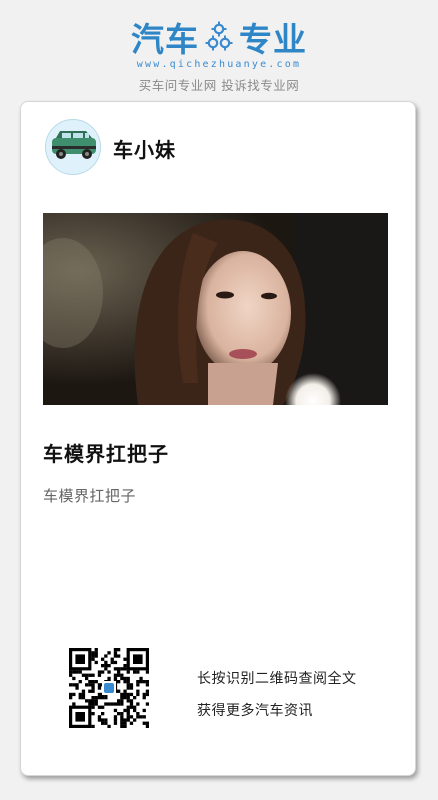 The image size is (438, 800). I want to click on qr-code, so click(109, 688).